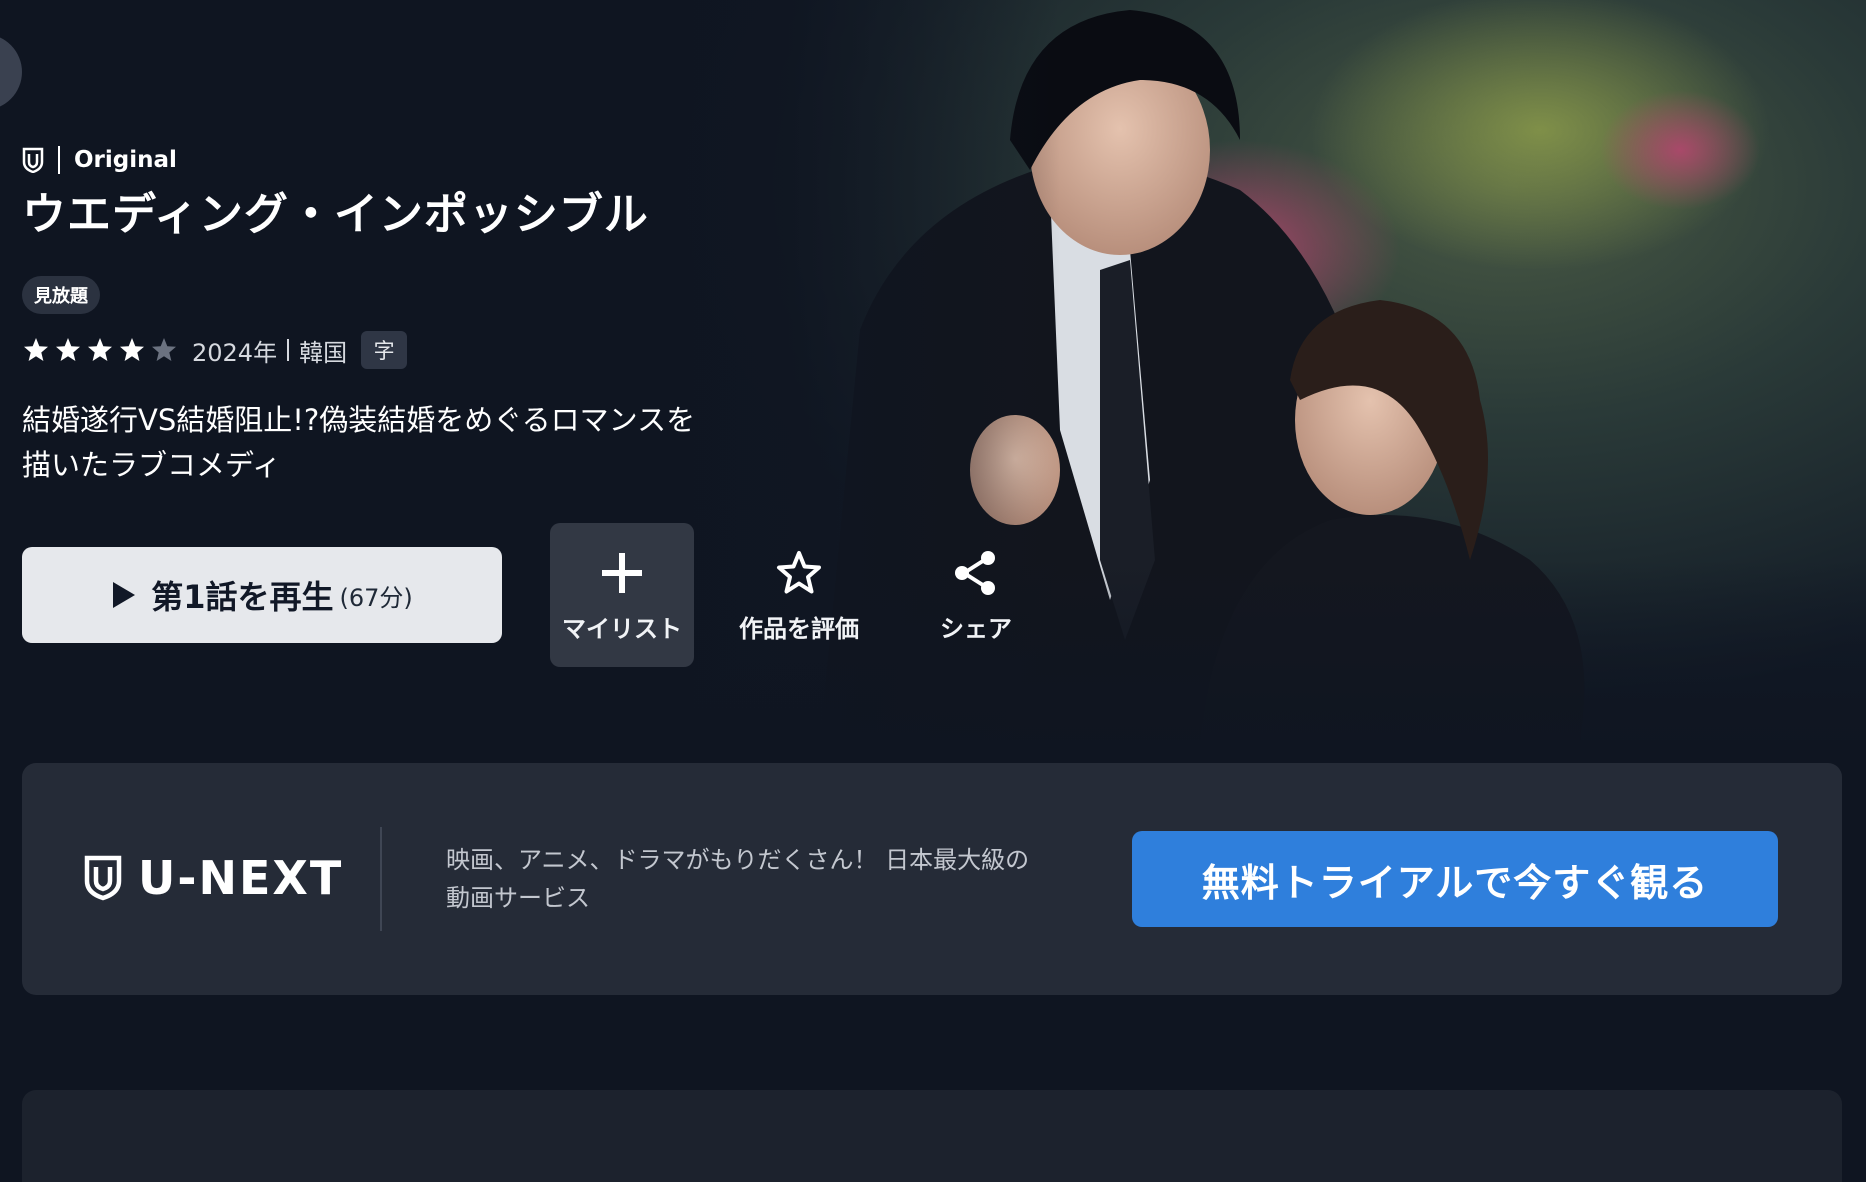  What do you see at coordinates (242, 597) in the screenshot?
I see `play-label: 第1話を再生` at bounding box center [242, 597].